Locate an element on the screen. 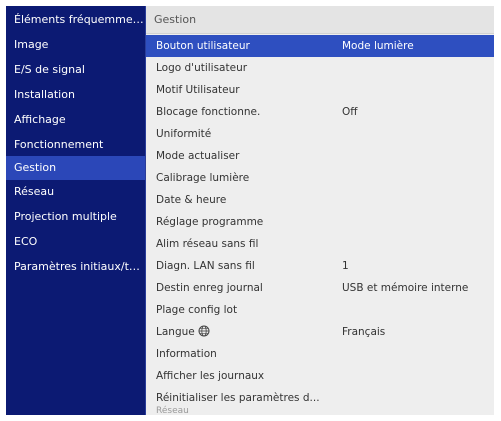 The width and height of the screenshot is (501, 421). globe-icon is located at coordinates (204, 331).